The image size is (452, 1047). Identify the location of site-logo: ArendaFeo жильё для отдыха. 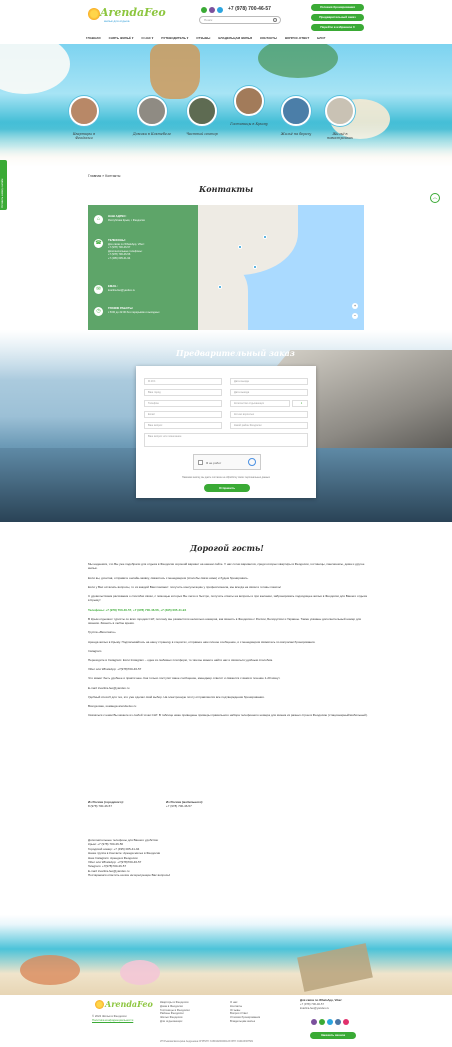
(127, 15).